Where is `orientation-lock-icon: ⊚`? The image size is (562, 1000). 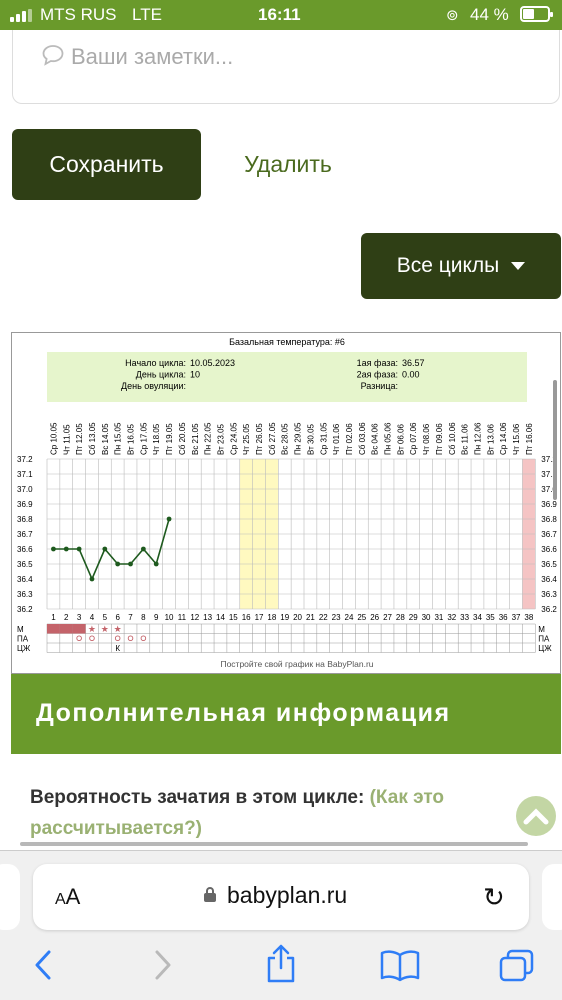 orientation-lock-icon: ⊚ is located at coordinates (452, 15).